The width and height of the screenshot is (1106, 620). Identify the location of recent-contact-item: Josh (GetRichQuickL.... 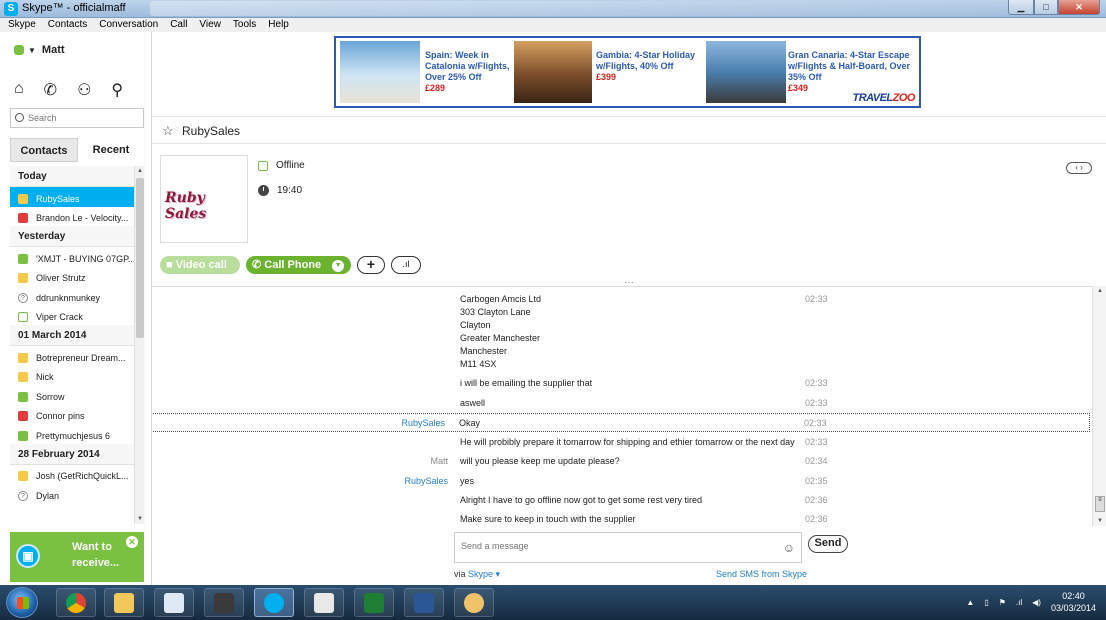
(72, 475).